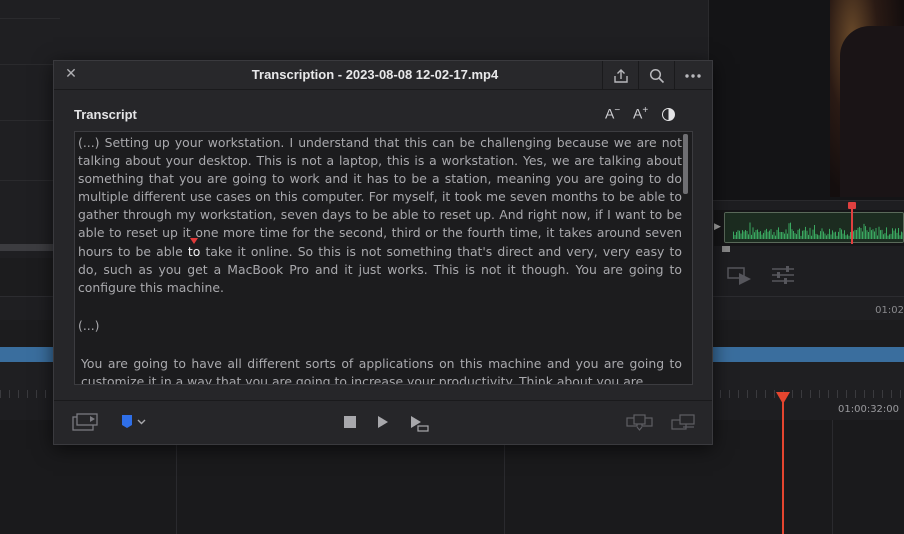 The image size is (904, 534). I want to click on stop-icon, so click(350, 422).